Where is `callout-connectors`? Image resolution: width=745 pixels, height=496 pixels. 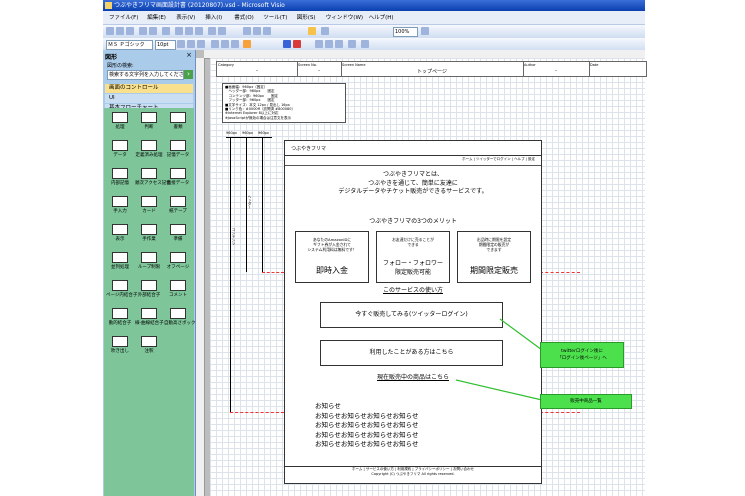 callout-connectors is located at coordinates (499, 359).